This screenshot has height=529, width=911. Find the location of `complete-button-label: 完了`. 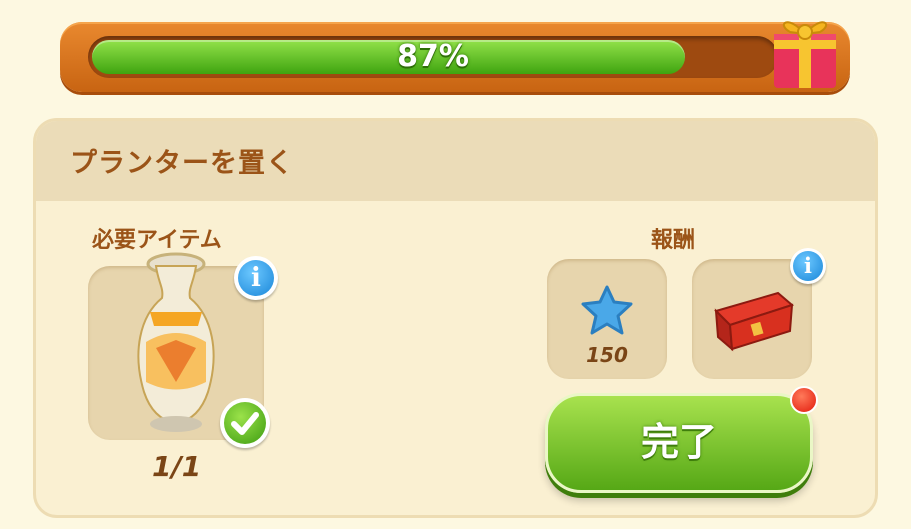

complete-button-label: 完了 is located at coordinates (678, 442).